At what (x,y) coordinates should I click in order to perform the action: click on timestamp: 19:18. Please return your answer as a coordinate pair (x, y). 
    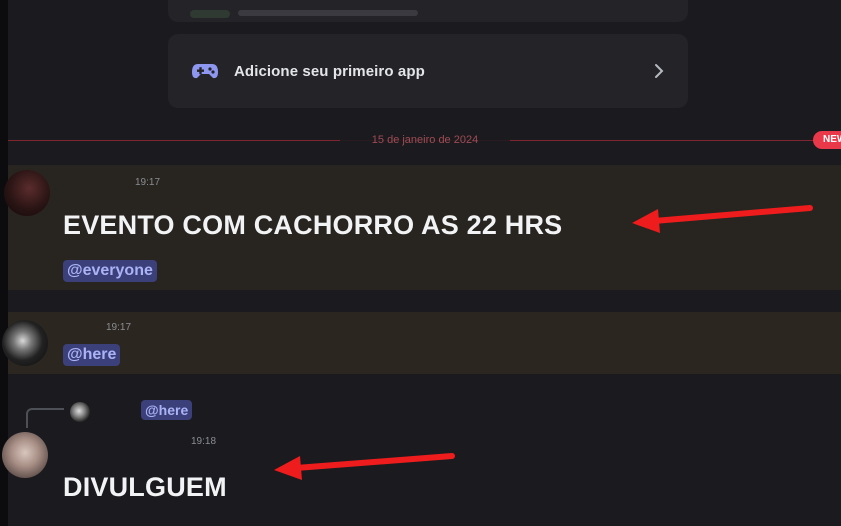
    Looking at the image, I should click on (204, 441).